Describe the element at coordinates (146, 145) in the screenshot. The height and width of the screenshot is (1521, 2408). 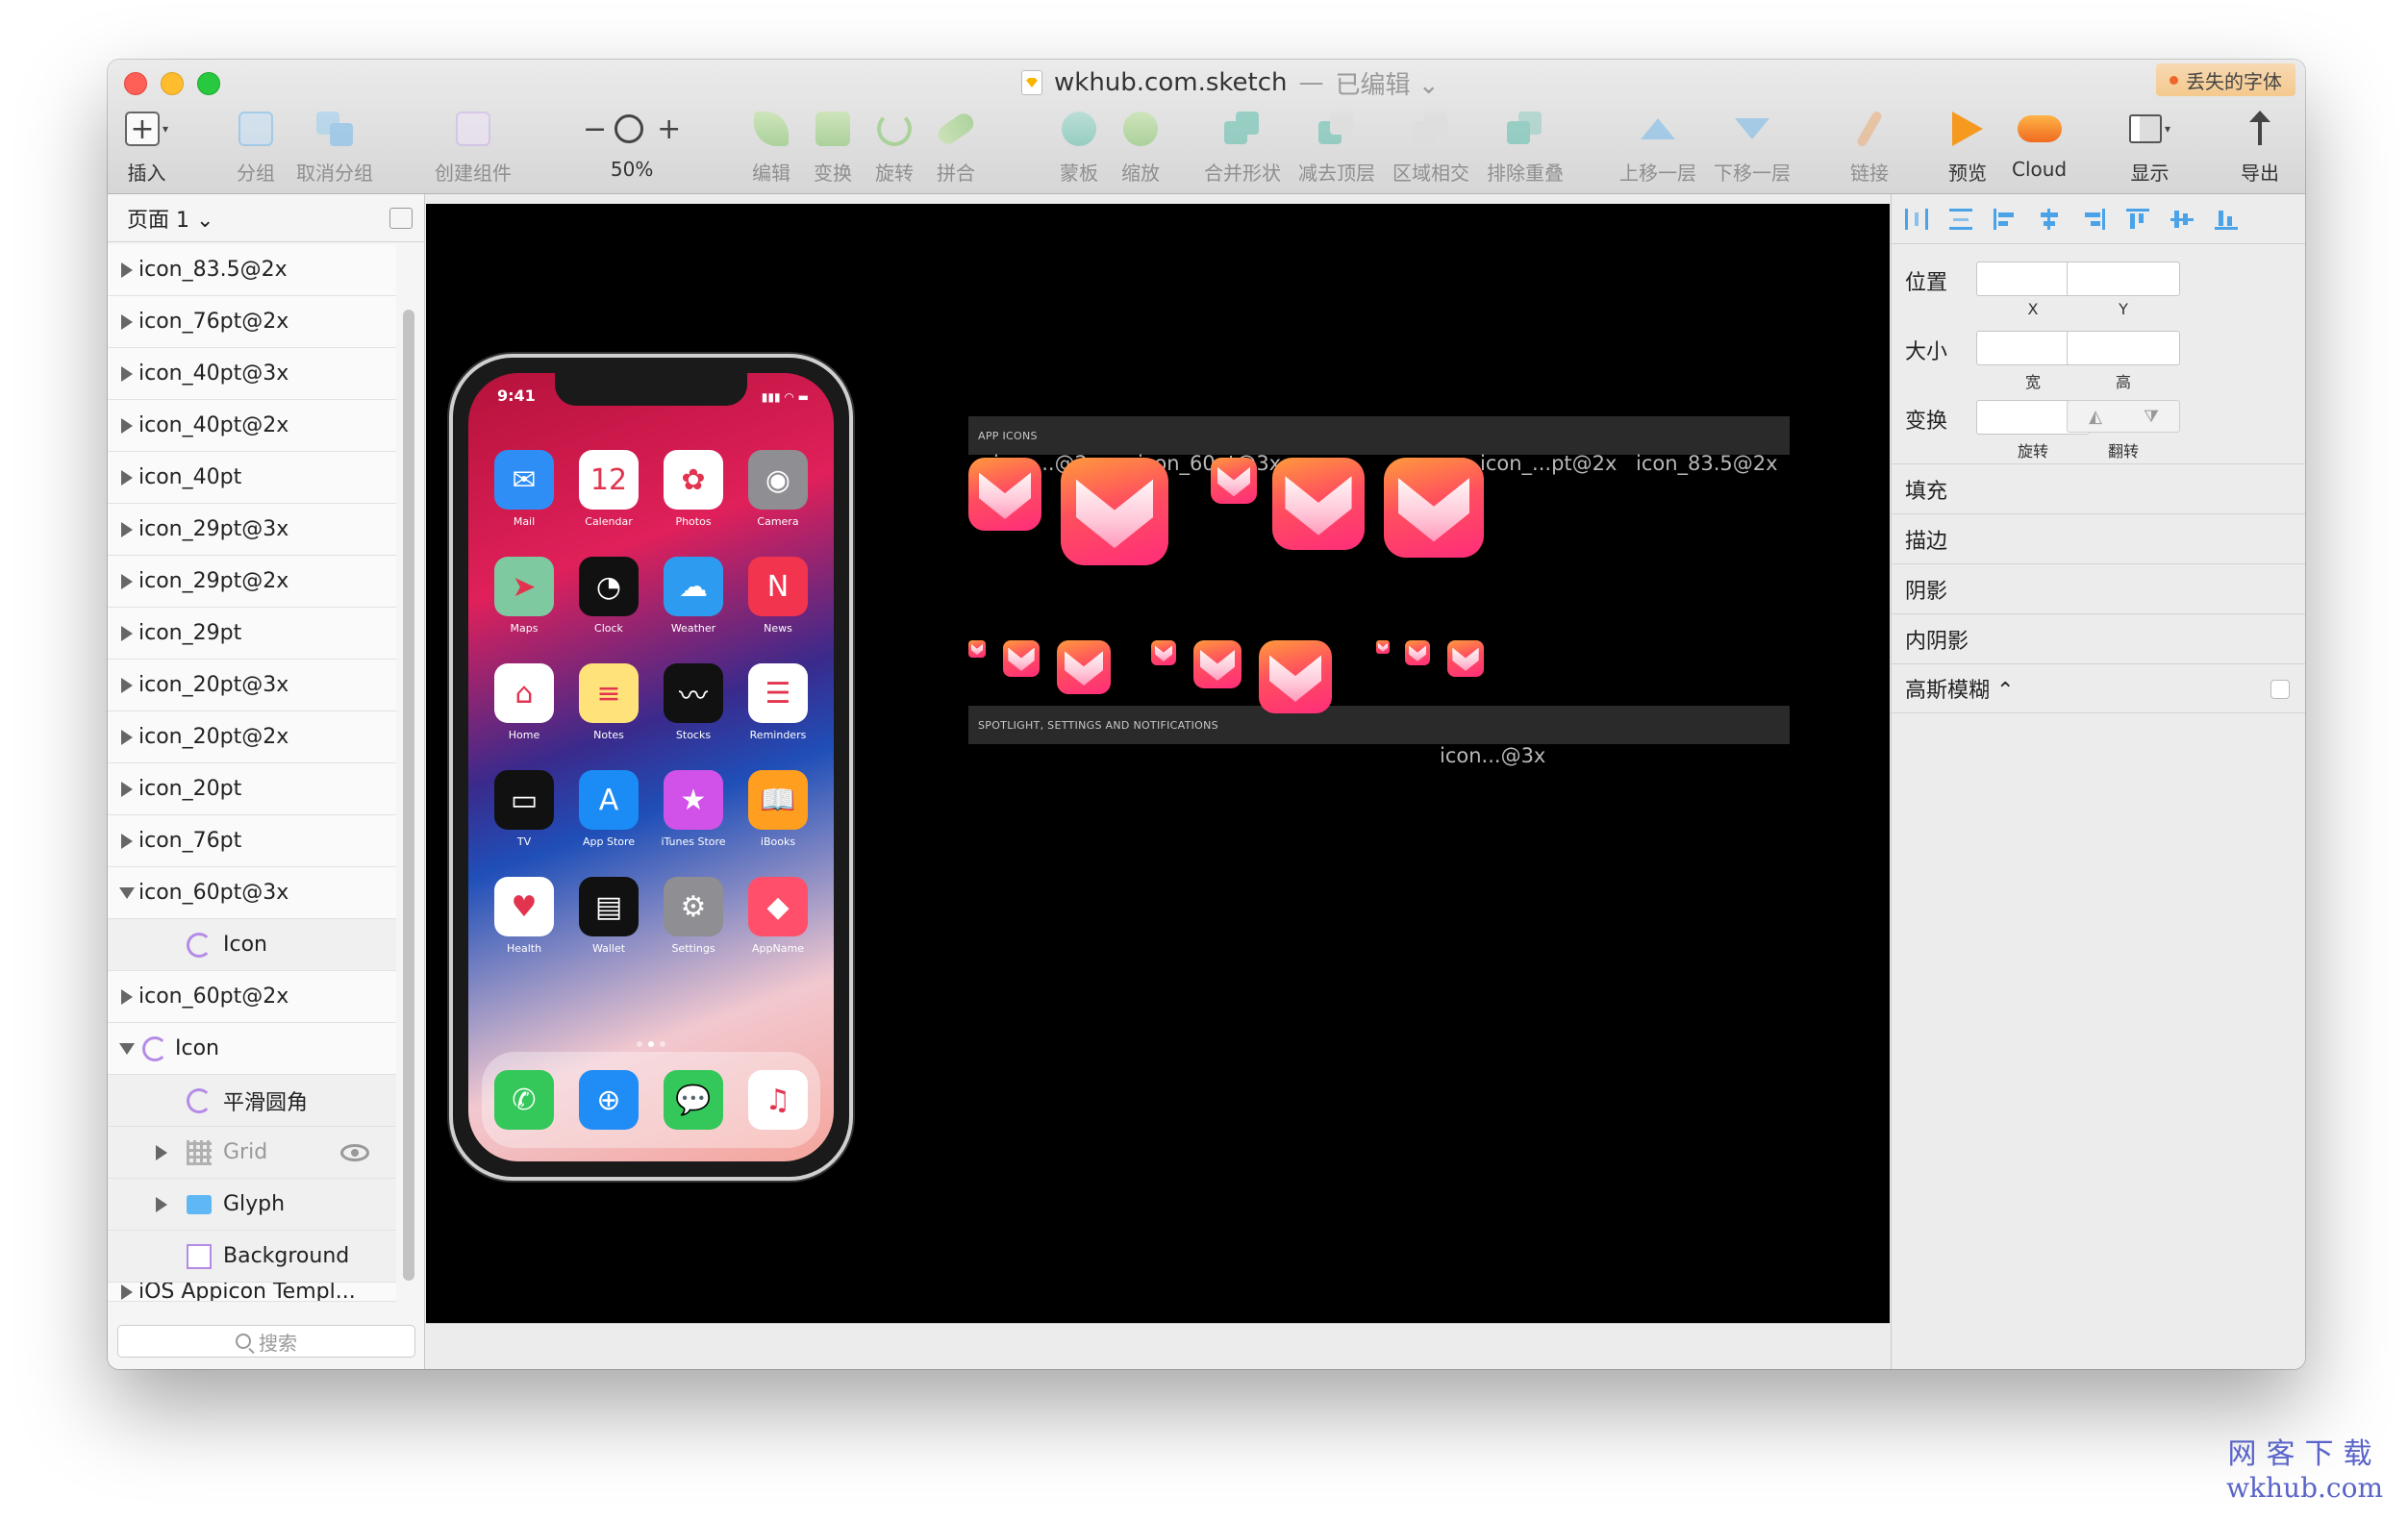
I see `insert-button: + ▾ 插入` at that location.